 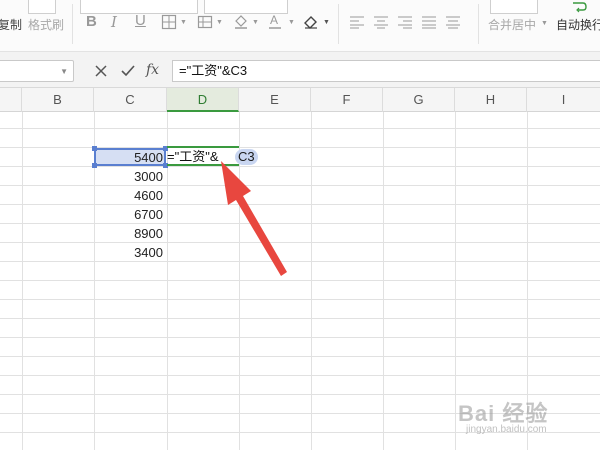 What do you see at coordinates (275, 100) in the screenshot?
I see `column-header-e: E` at bounding box center [275, 100].